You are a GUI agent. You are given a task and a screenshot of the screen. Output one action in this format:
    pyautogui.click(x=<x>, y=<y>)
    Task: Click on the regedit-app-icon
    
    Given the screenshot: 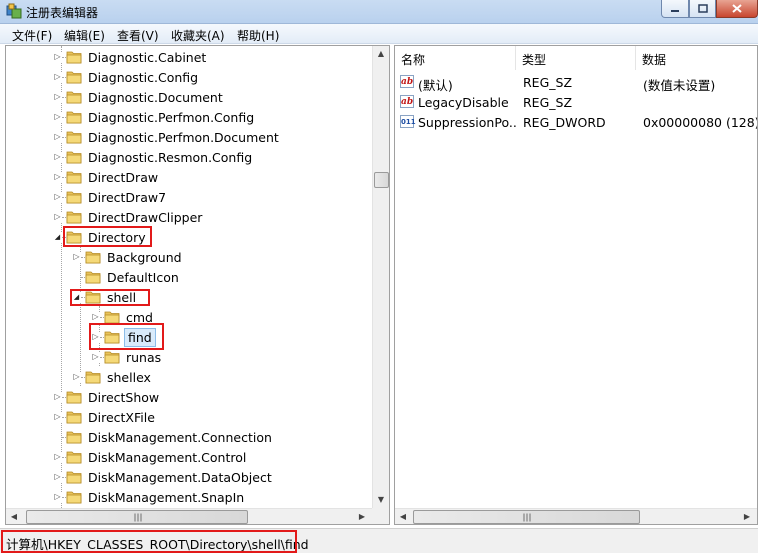 What is the action you would take?
    pyautogui.click(x=14, y=11)
    